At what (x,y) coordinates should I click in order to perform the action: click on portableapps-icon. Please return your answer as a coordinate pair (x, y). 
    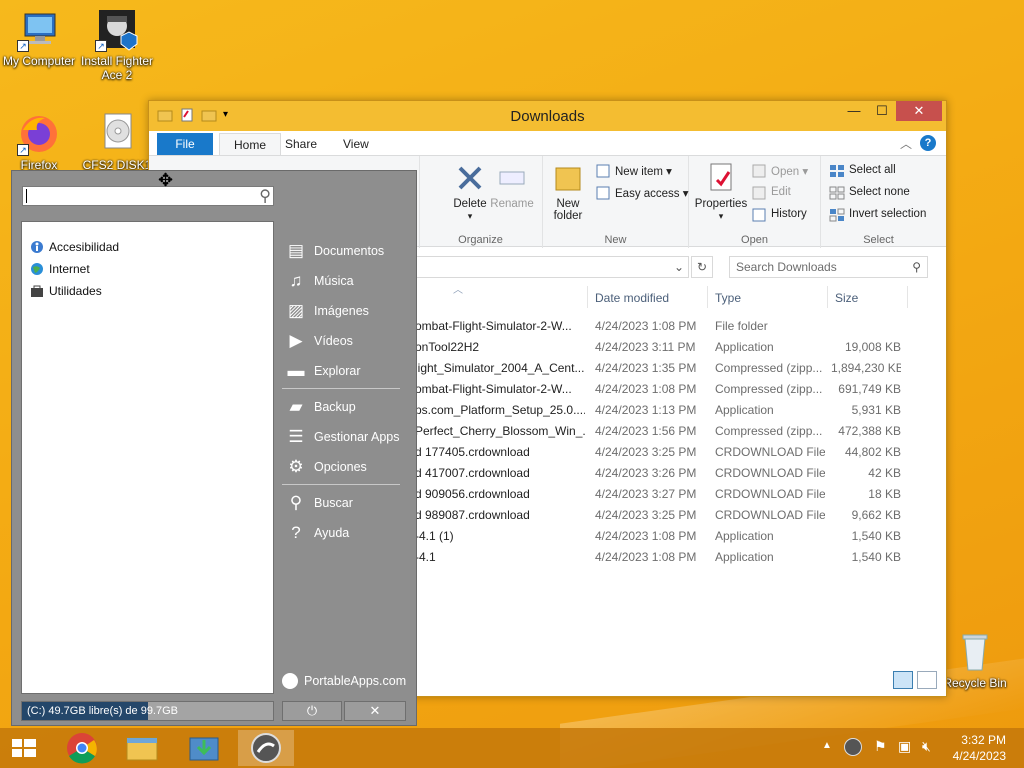
    Looking at the image, I should click on (266, 748).